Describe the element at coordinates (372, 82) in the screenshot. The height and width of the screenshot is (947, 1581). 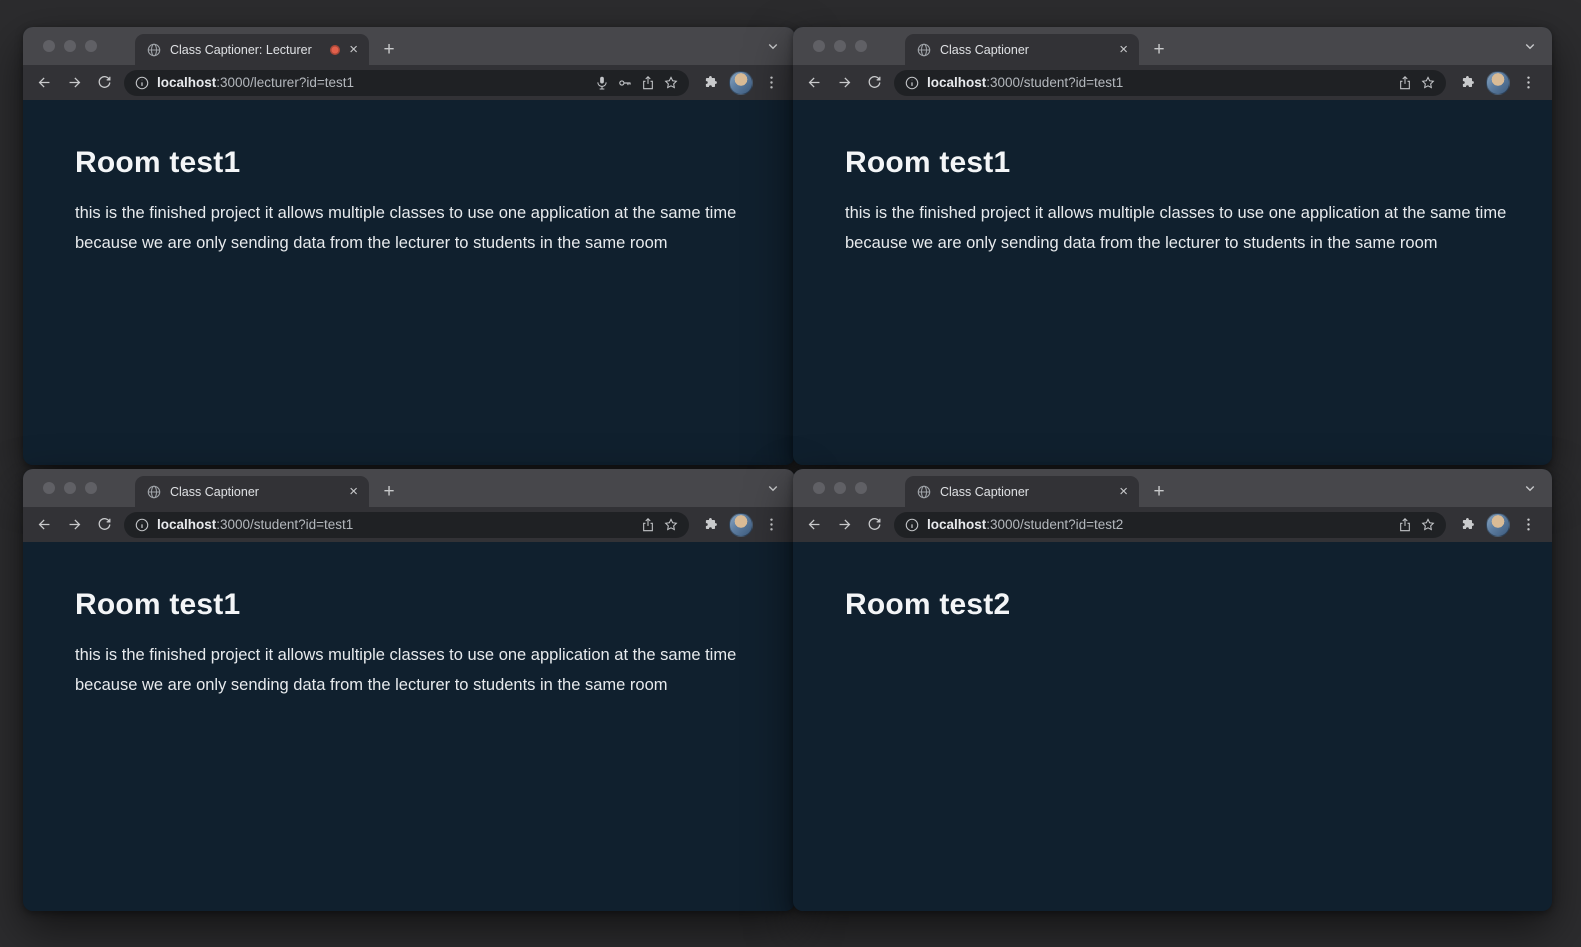
I see `url-text: localhost:3000/lecturer?id=test1` at that location.